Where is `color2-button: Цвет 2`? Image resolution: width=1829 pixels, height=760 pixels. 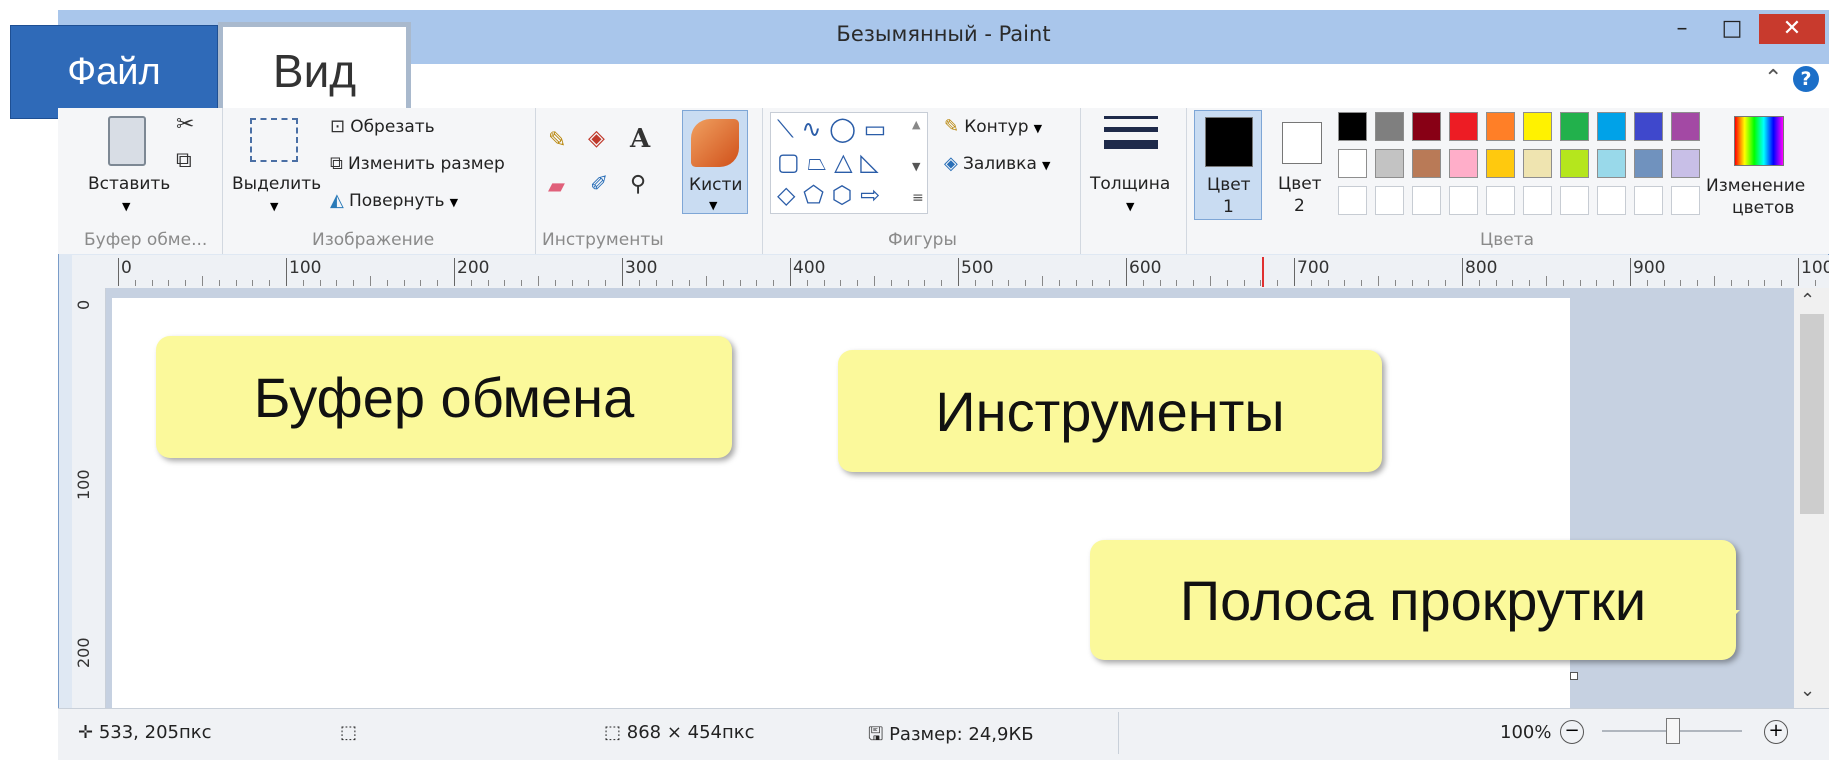 color2-button: Цвет 2 is located at coordinates (1299, 165).